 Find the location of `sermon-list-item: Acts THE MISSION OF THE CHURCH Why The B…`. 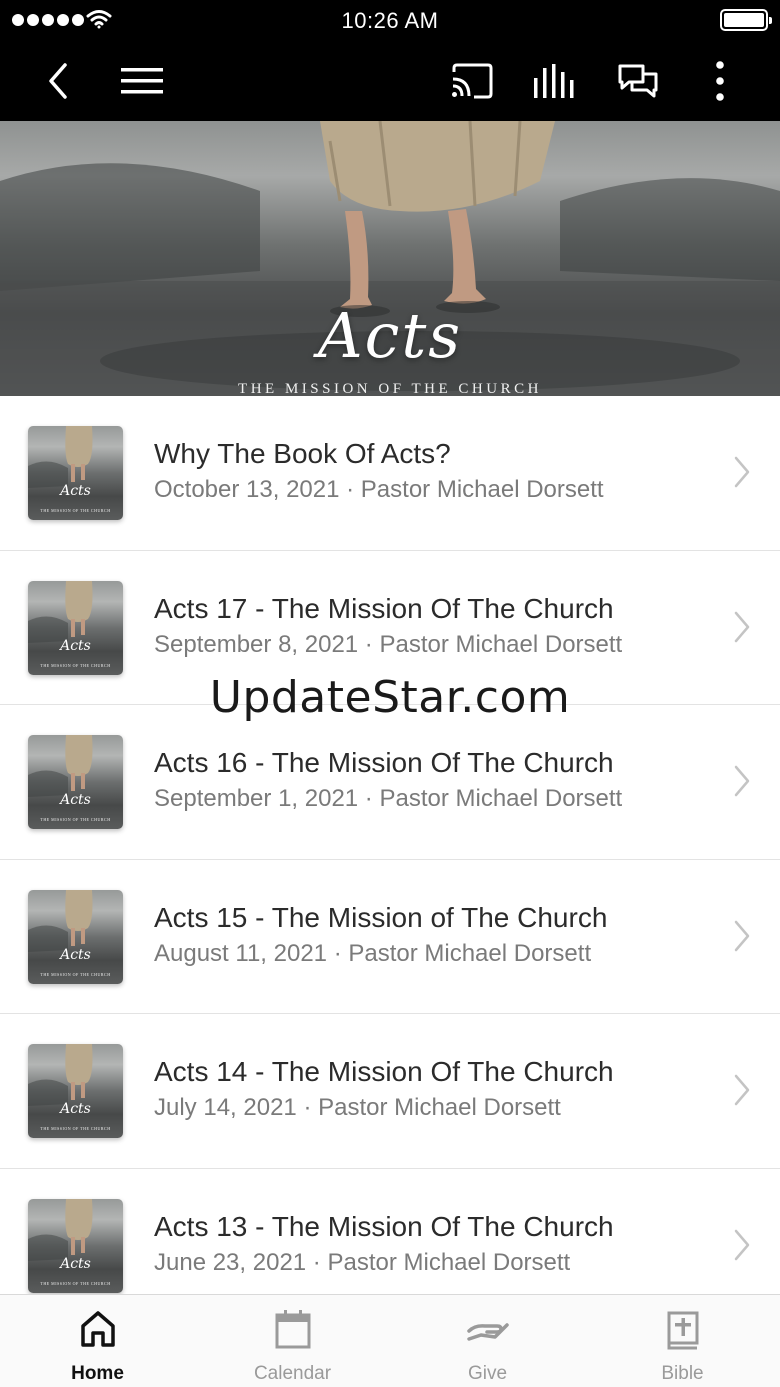

sermon-list-item: Acts THE MISSION OF THE CHURCH Why The B… is located at coordinates (390, 473).